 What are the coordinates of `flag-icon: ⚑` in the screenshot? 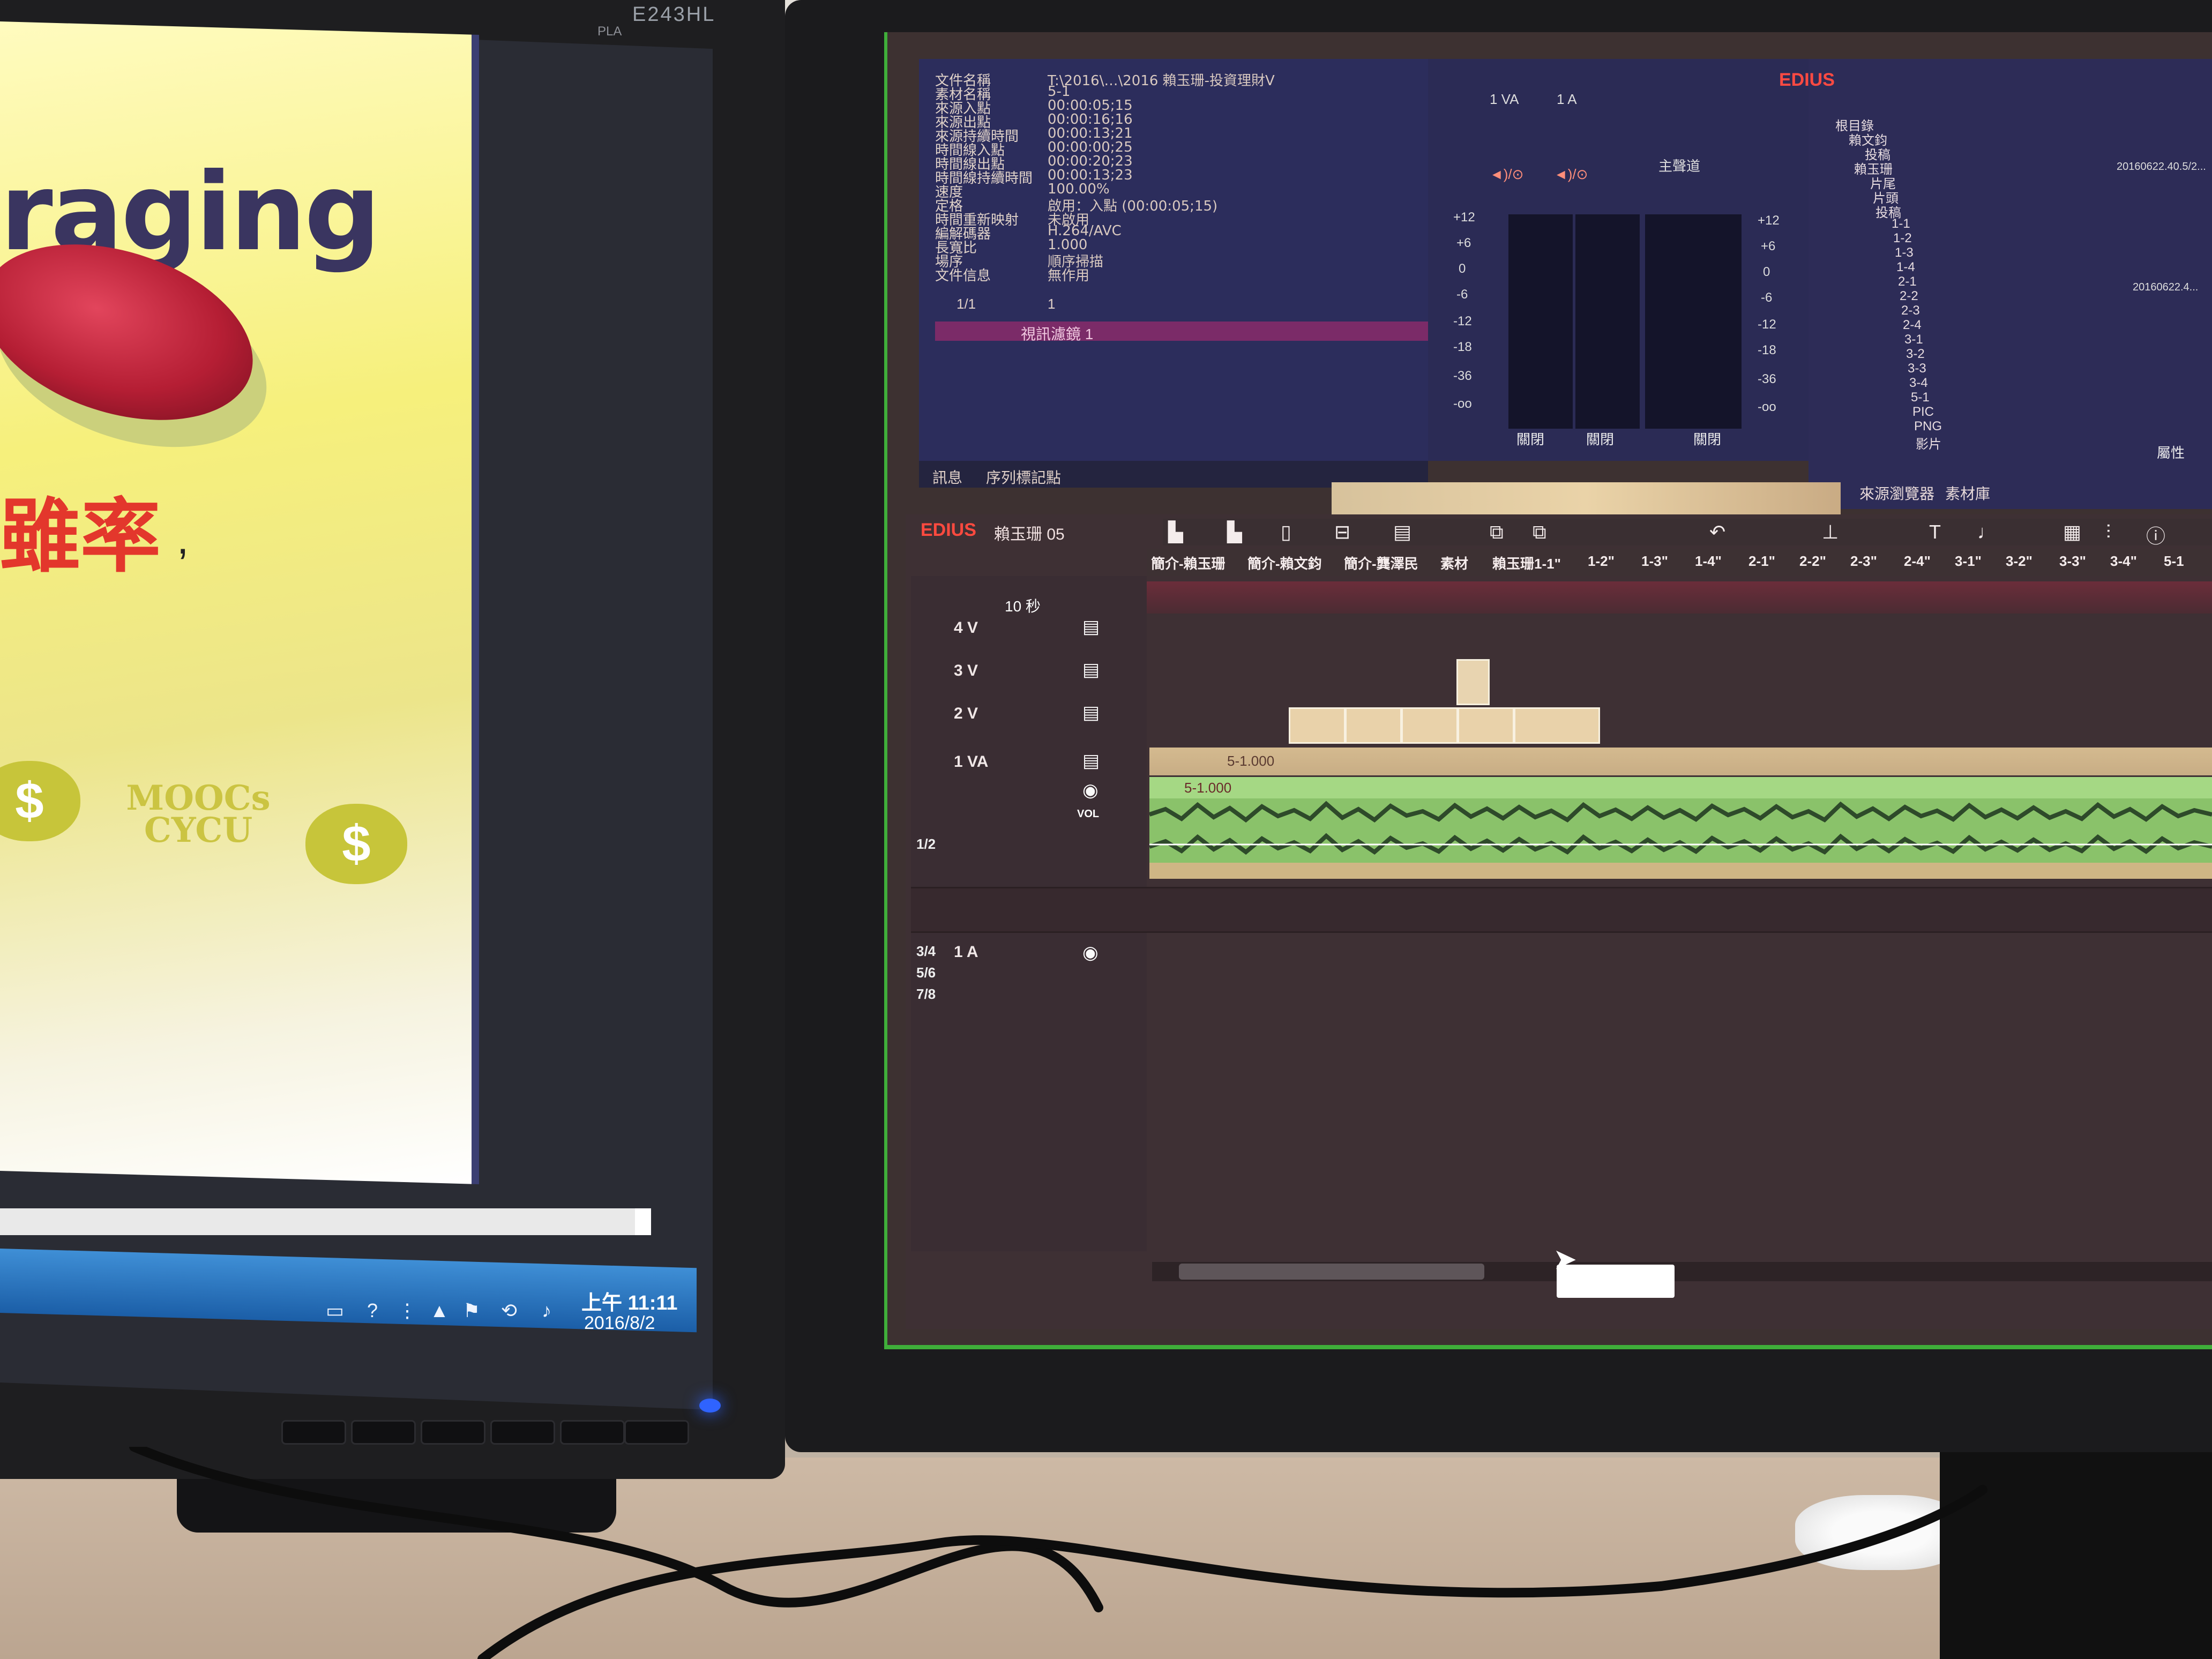 It's located at (471, 1310).